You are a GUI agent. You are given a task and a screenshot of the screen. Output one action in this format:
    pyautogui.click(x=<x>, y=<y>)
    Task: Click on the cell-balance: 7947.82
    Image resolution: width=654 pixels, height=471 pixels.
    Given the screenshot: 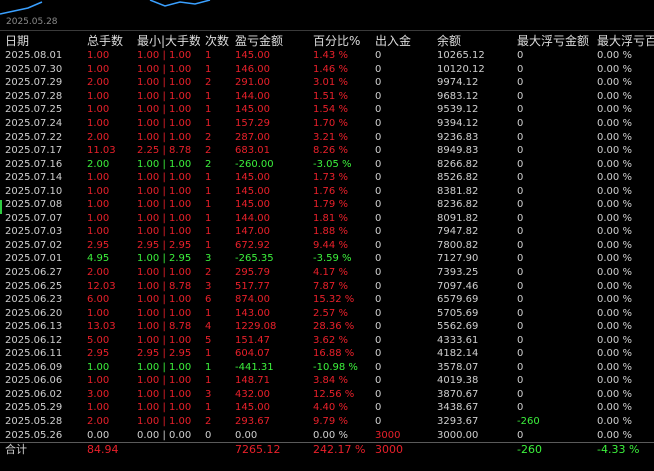 What is the action you would take?
    pyautogui.click(x=458, y=232)
    